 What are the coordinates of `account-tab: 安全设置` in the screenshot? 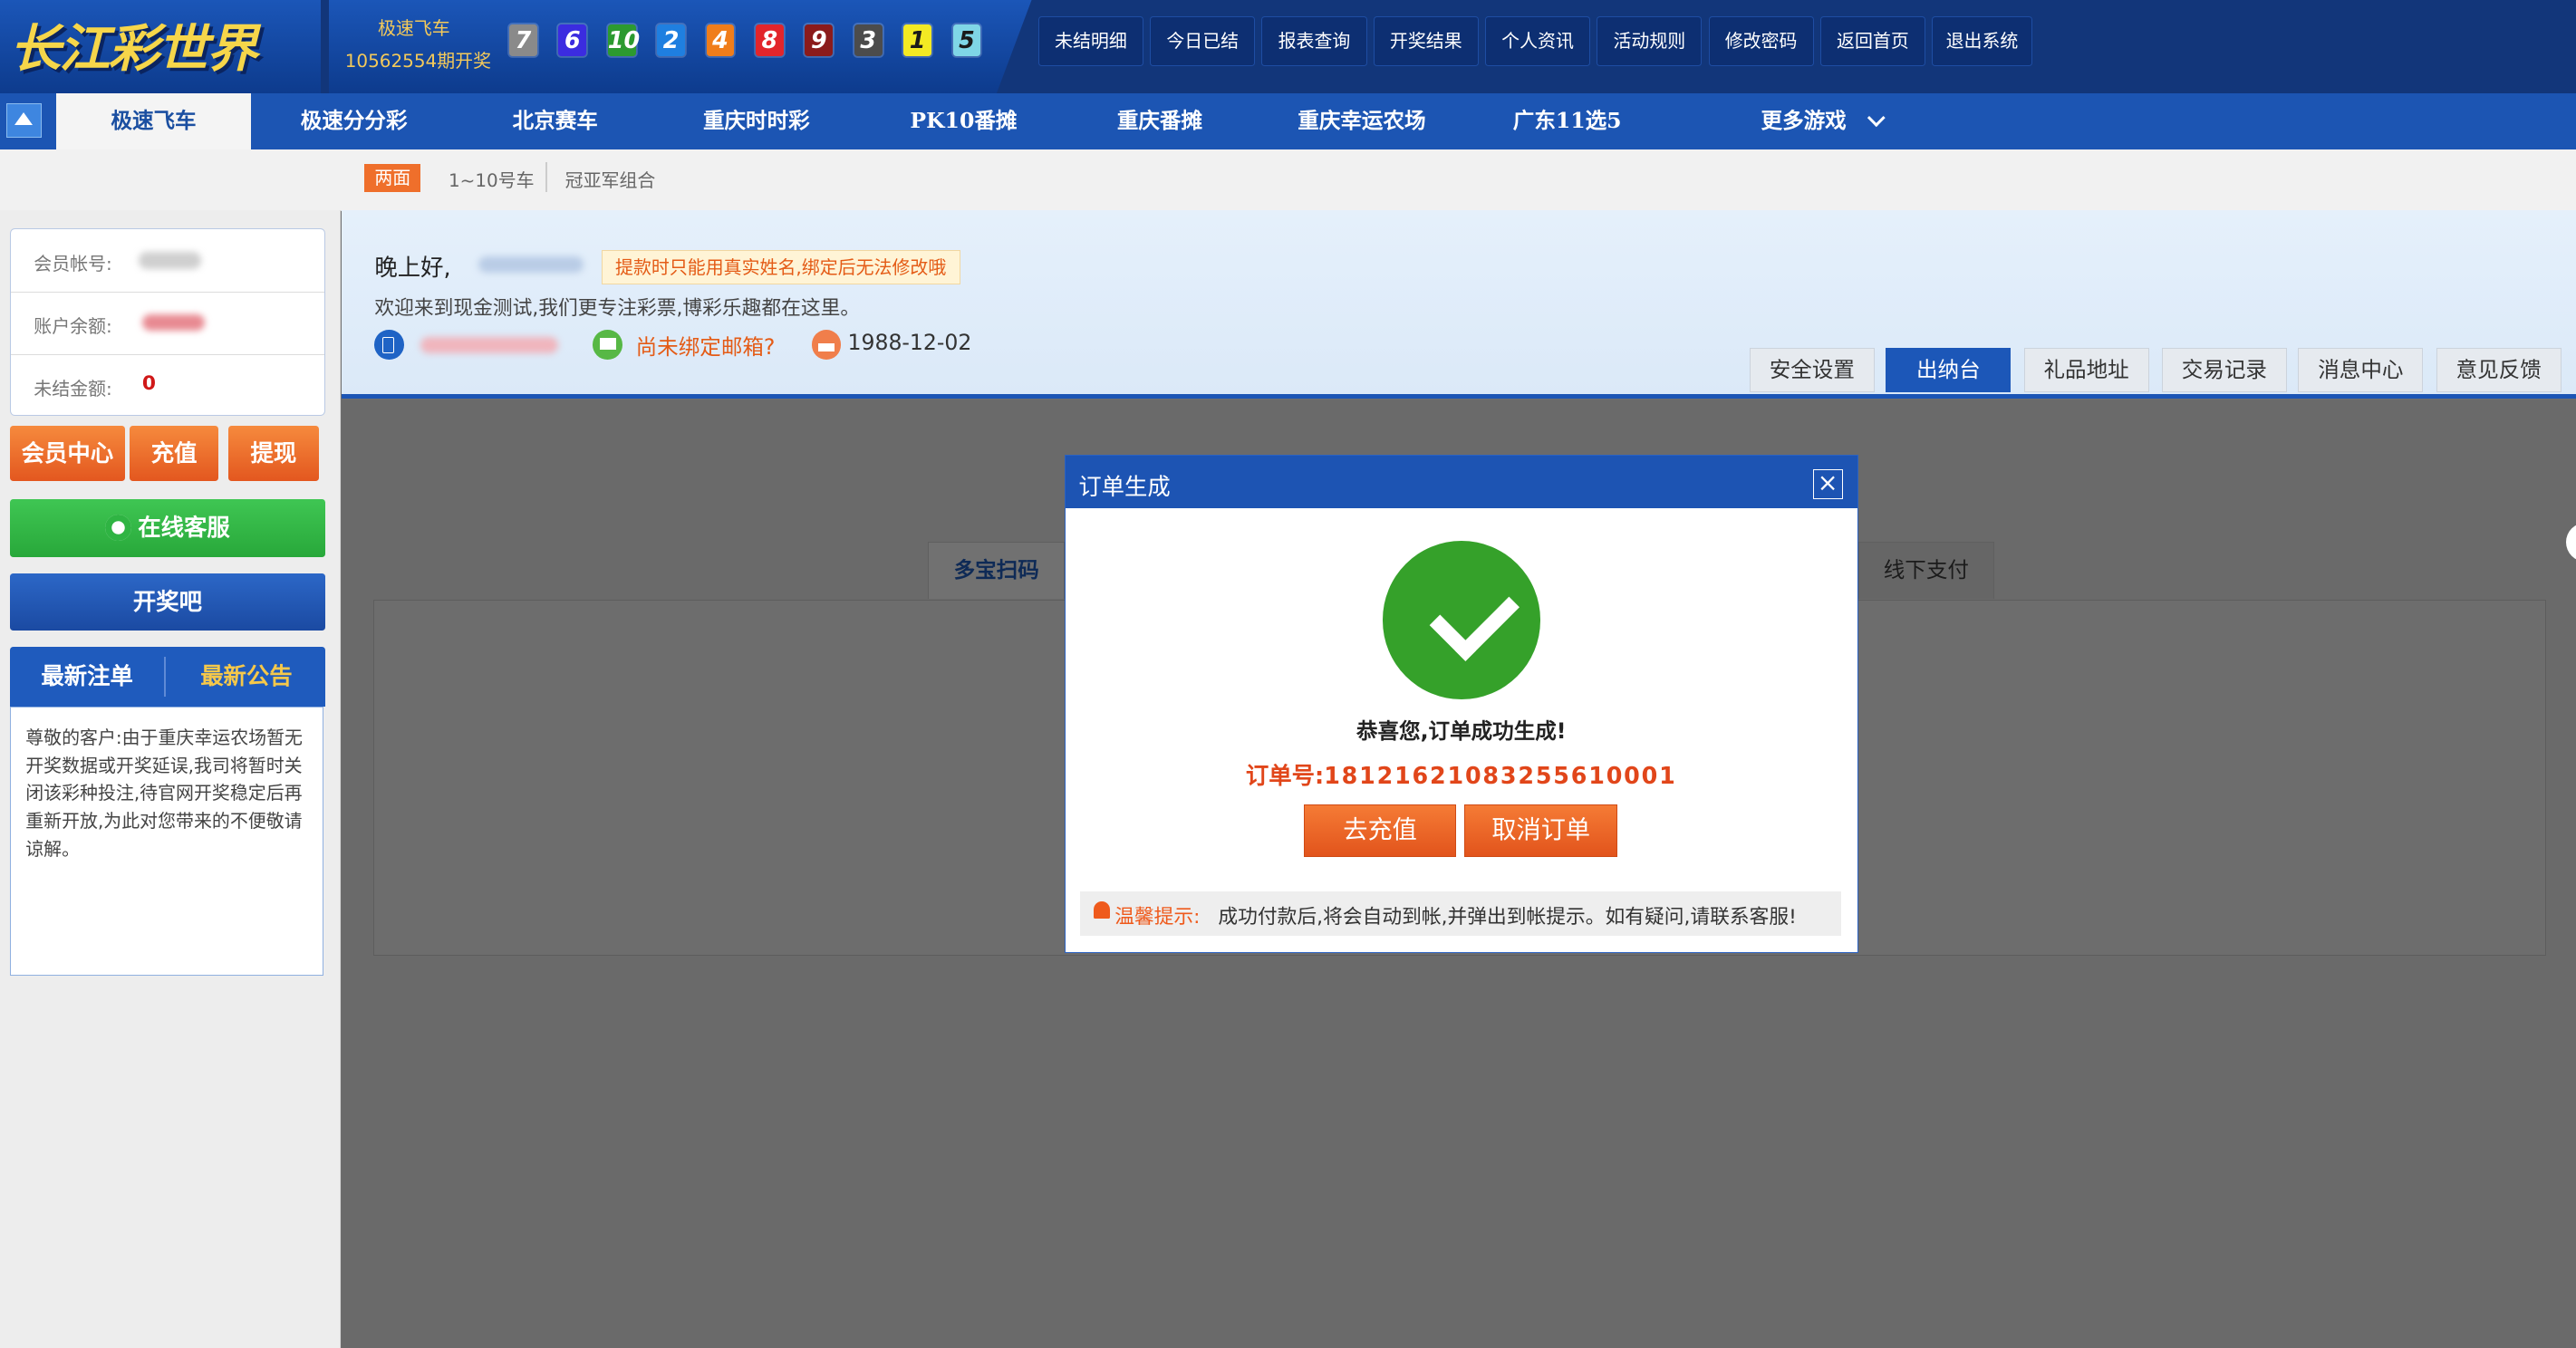 It's located at (1812, 370).